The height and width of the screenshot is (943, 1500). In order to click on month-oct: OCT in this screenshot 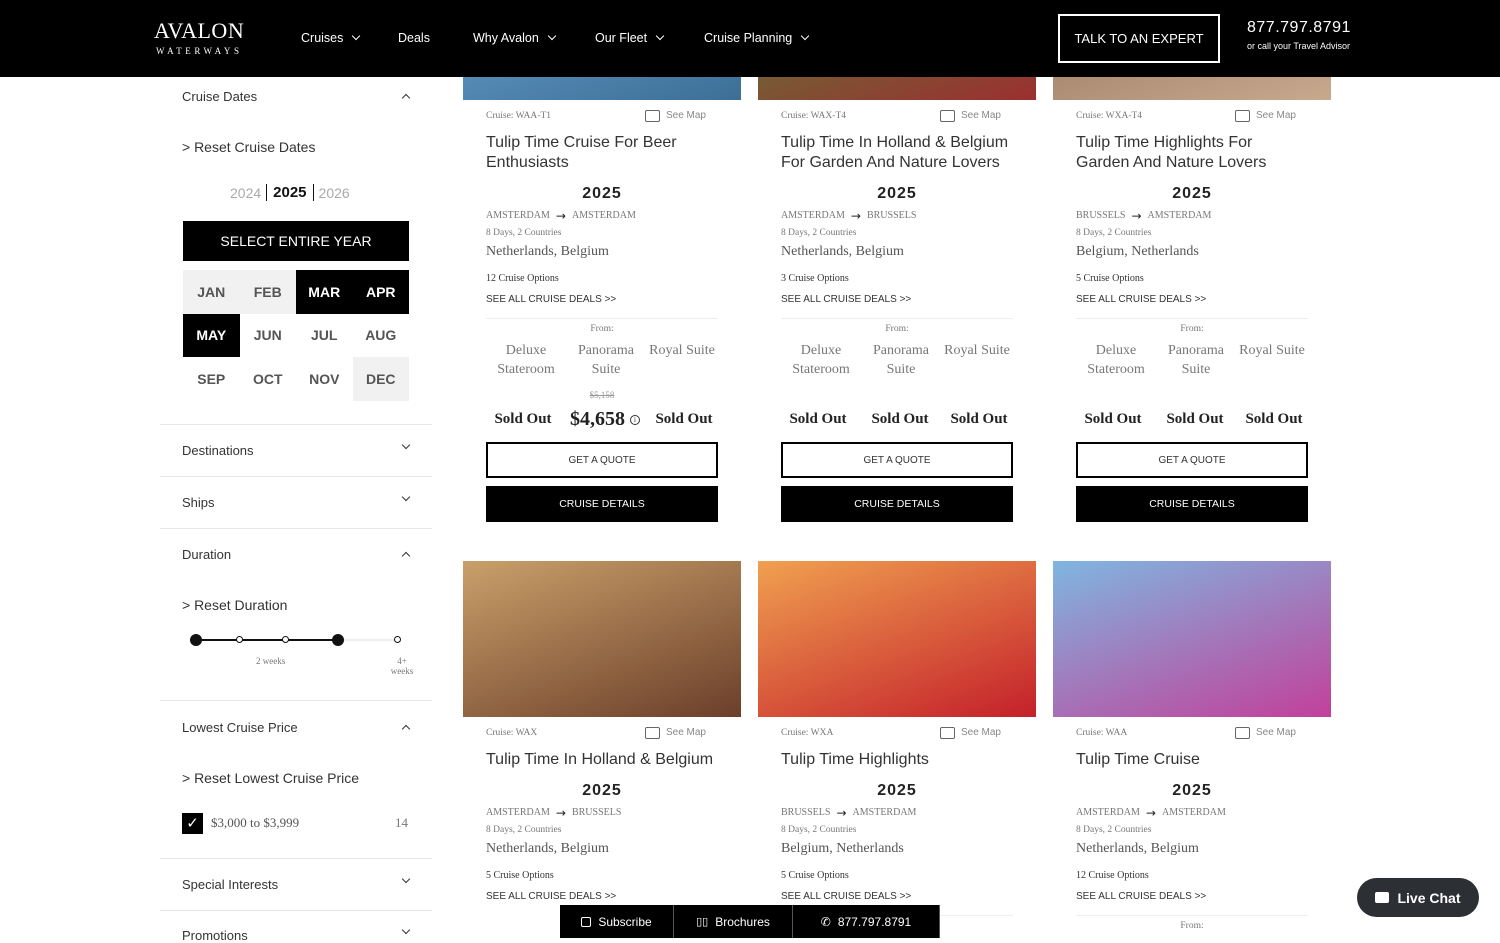, I will do `click(268, 379)`.